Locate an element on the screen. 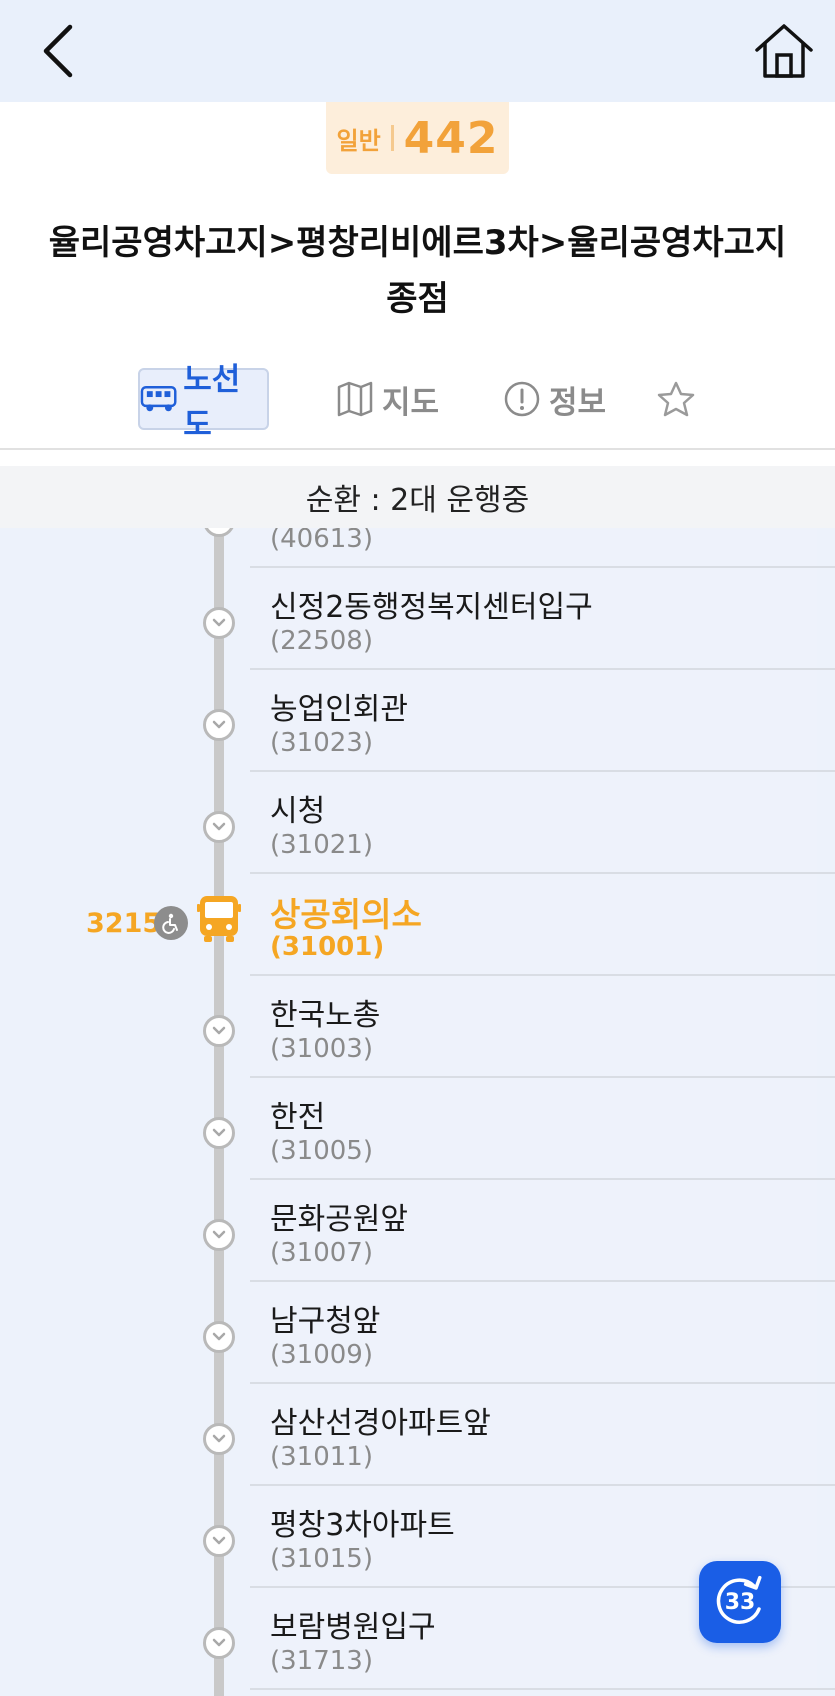 This screenshot has width=835, height=1696. route-badge: 일반 442 is located at coordinates (417, 138).